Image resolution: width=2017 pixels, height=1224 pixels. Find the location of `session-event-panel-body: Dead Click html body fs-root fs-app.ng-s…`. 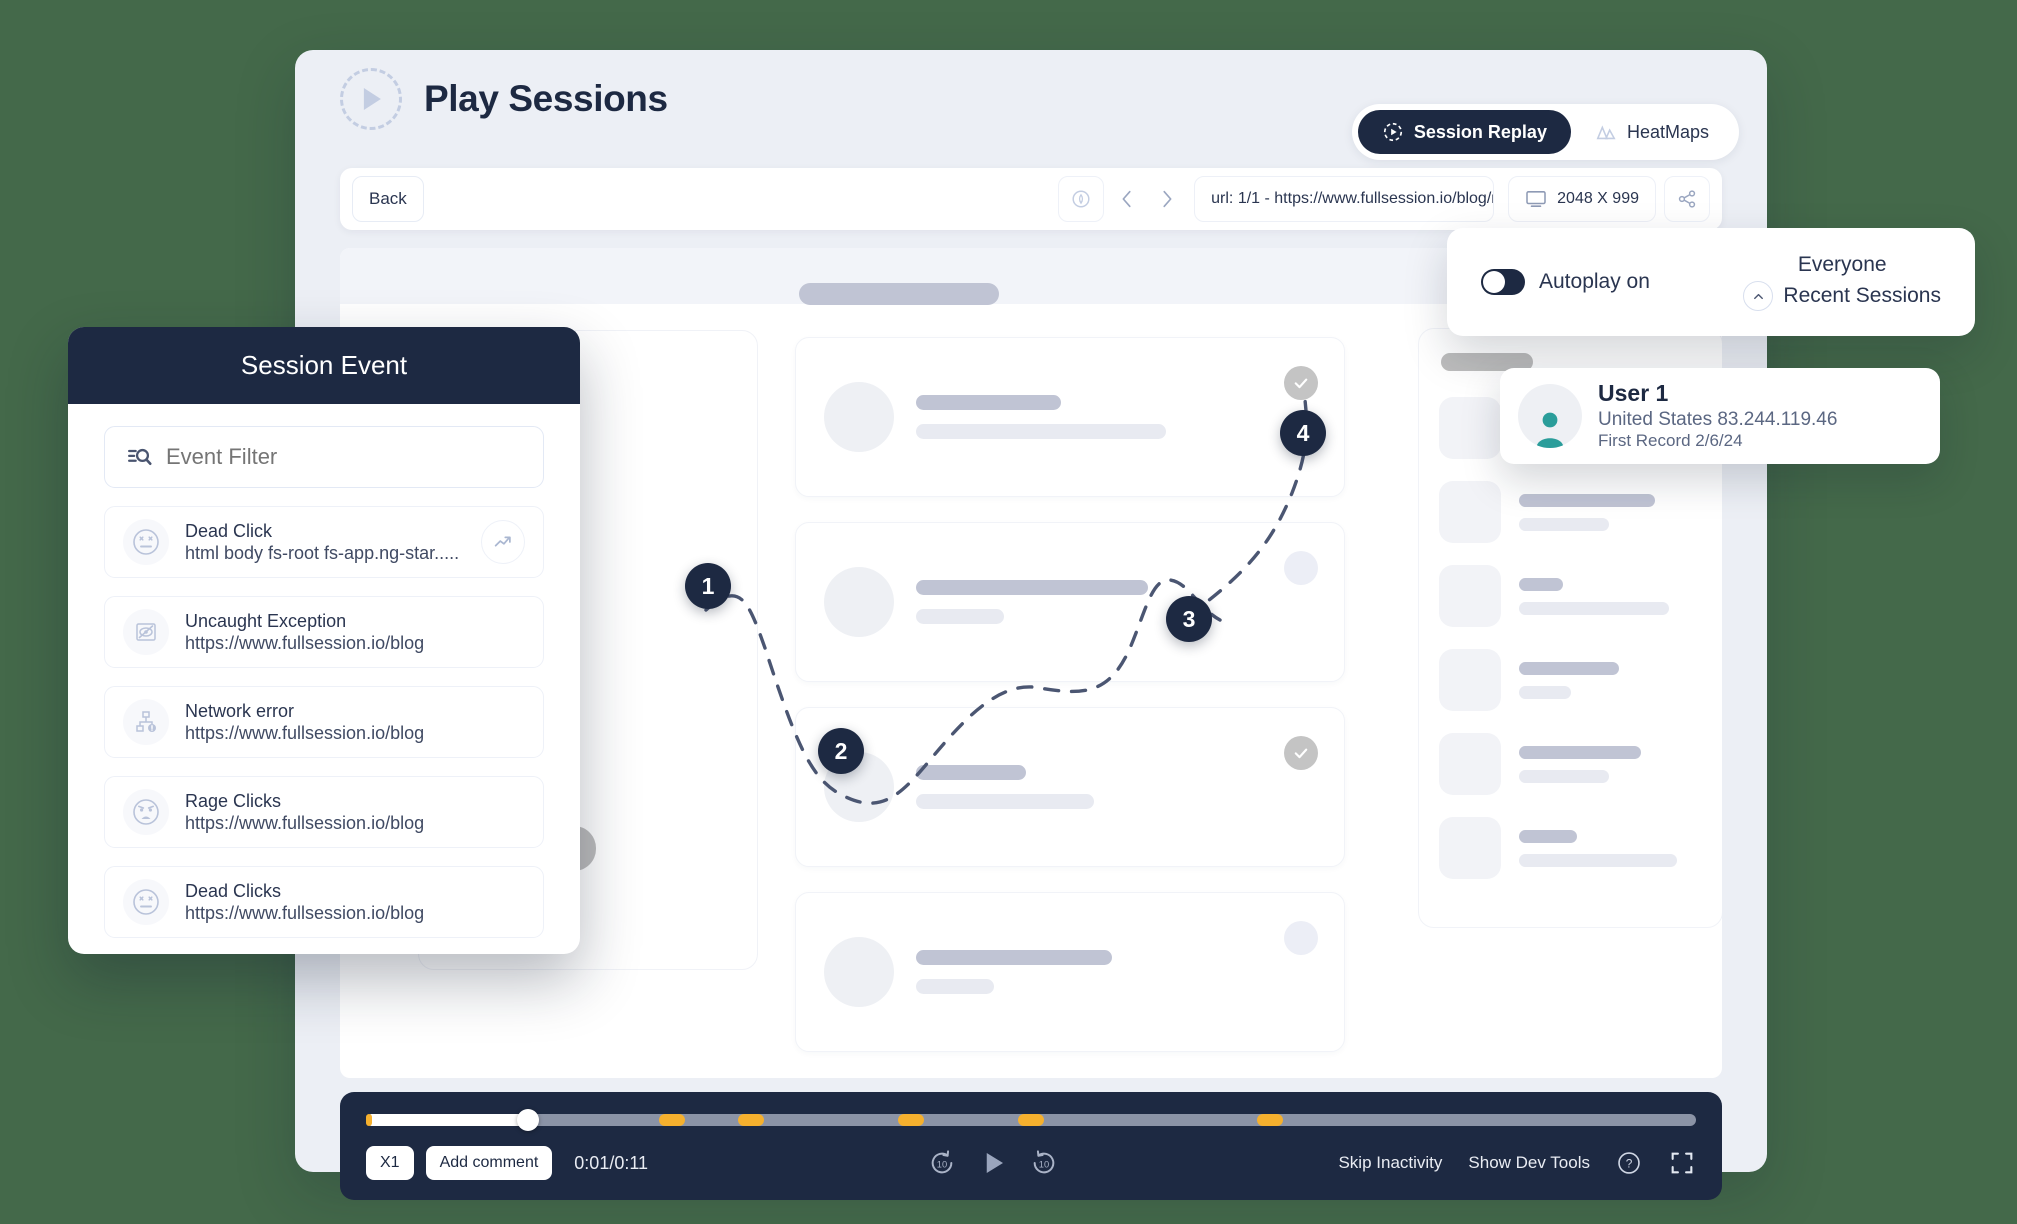

session-event-panel-body: Dead Click html body fs-root fs-app.ng-s… is located at coordinates (324, 671).